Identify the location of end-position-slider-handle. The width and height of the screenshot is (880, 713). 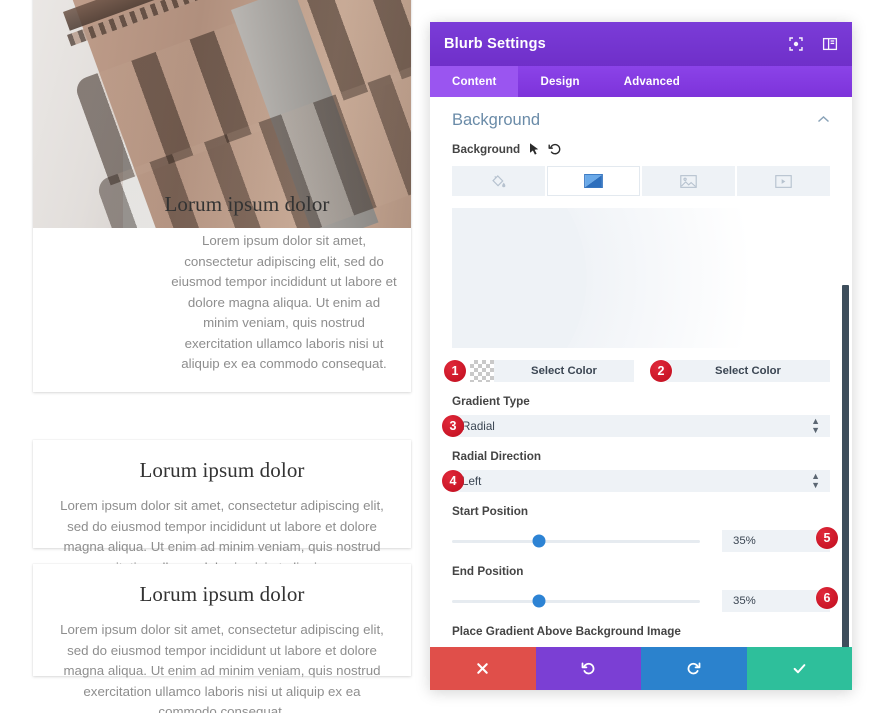
(539, 601).